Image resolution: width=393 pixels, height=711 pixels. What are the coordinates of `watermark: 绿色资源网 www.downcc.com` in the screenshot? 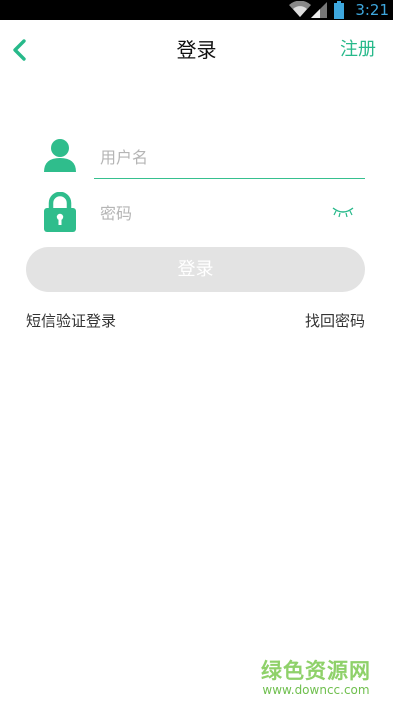 It's located at (316, 678).